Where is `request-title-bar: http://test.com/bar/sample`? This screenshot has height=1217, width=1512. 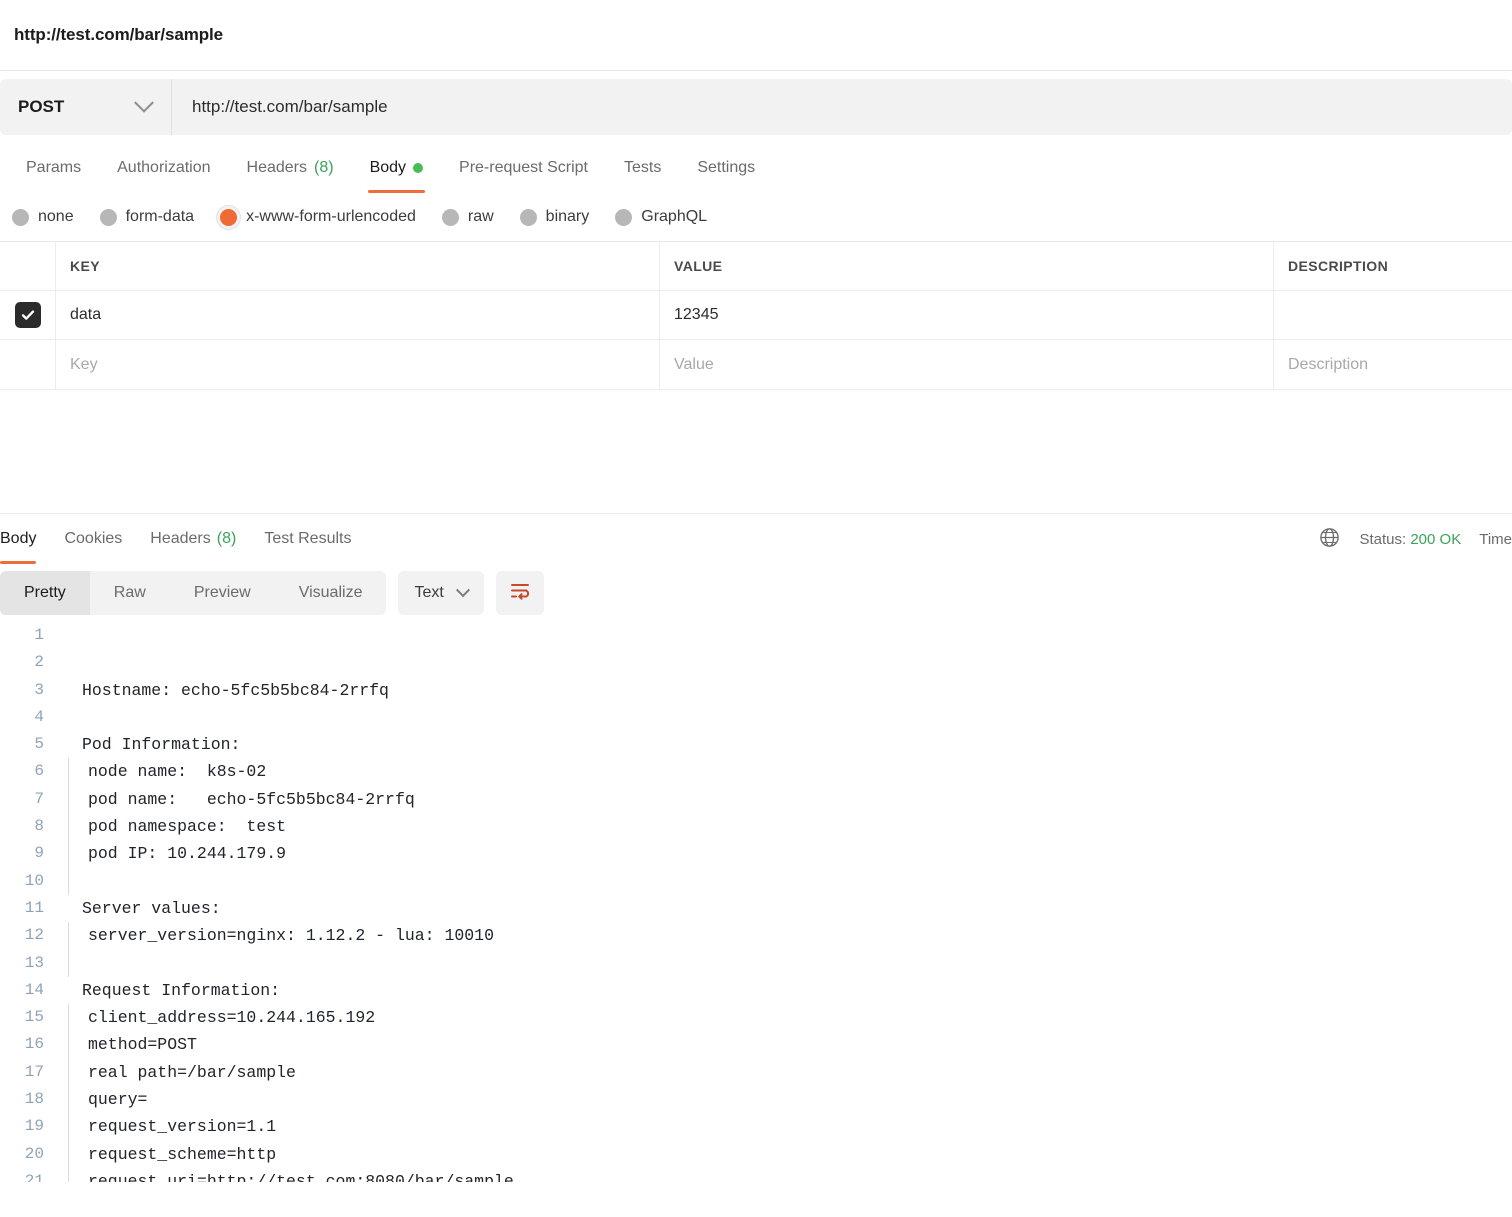
request-title-bar: http://test.com/bar/sample is located at coordinates (756, 35).